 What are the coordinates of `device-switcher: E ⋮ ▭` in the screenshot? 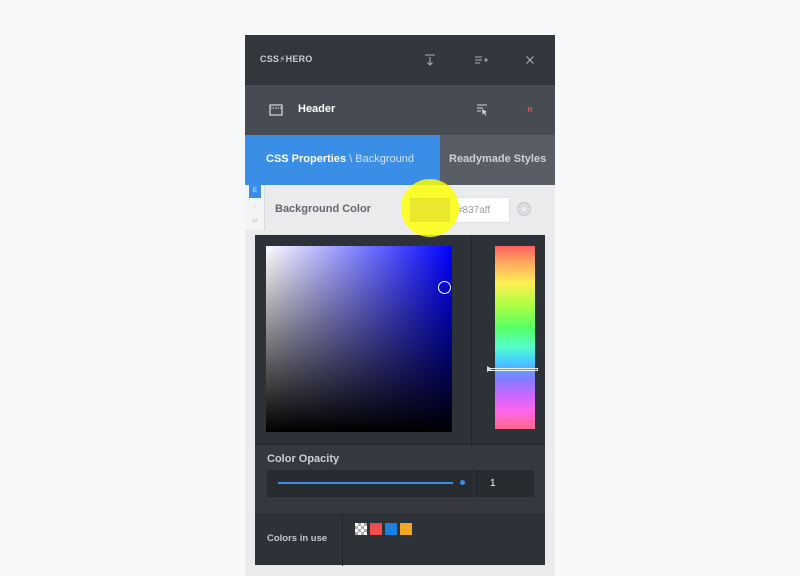 It's located at (255, 207).